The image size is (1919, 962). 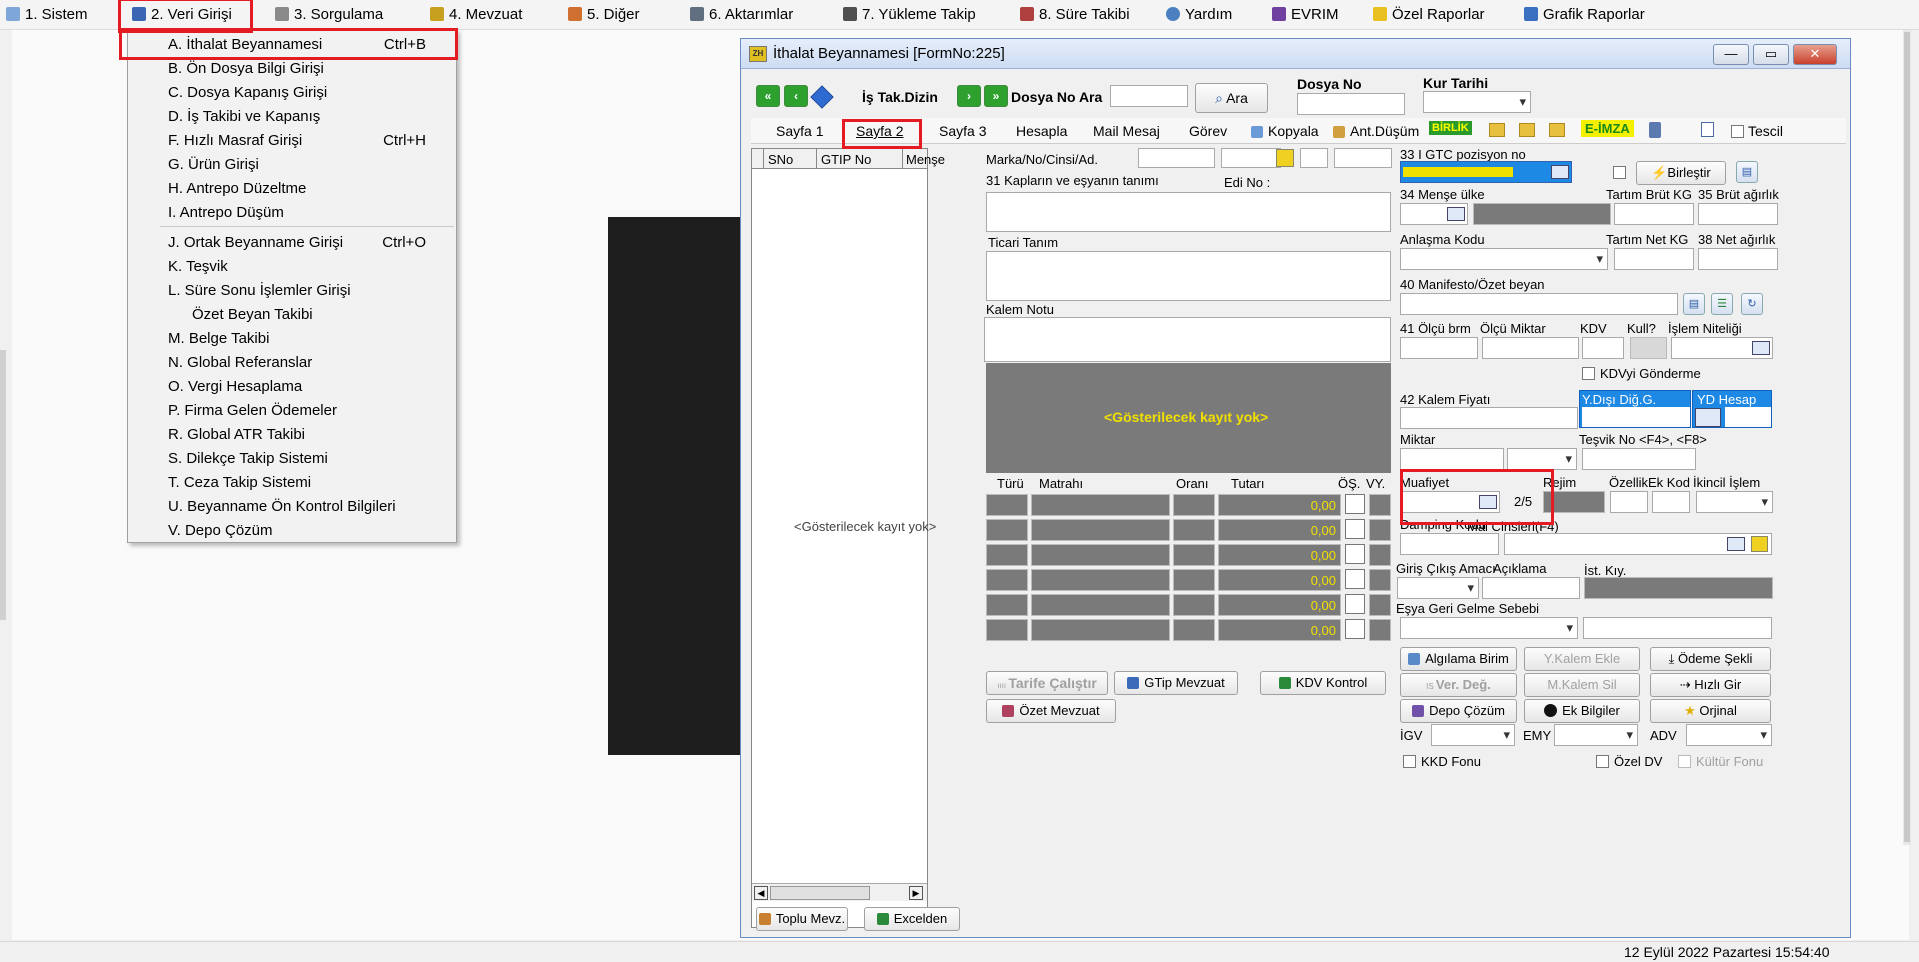 What do you see at coordinates (1542, 459) in the screenshot?
I see `miktar-unit-select` at bounding box center [1542, 459].